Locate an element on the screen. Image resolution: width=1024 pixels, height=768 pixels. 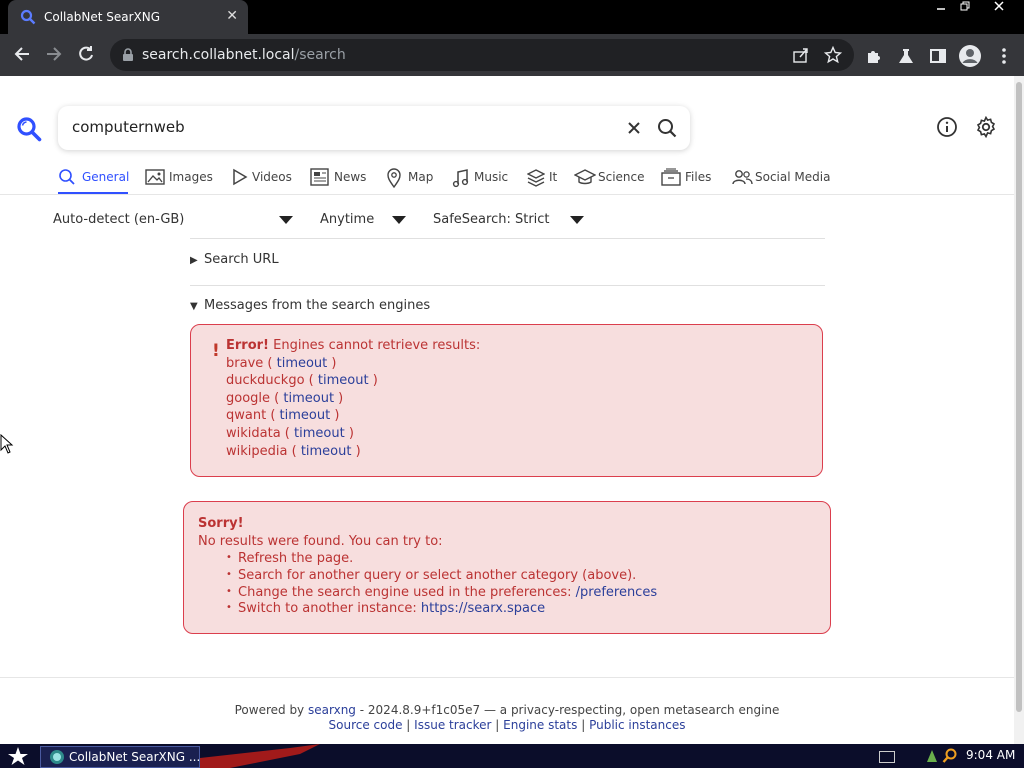
engine-error-item: duckduckgo ( timeout ) is located at coordinates (302, 380).